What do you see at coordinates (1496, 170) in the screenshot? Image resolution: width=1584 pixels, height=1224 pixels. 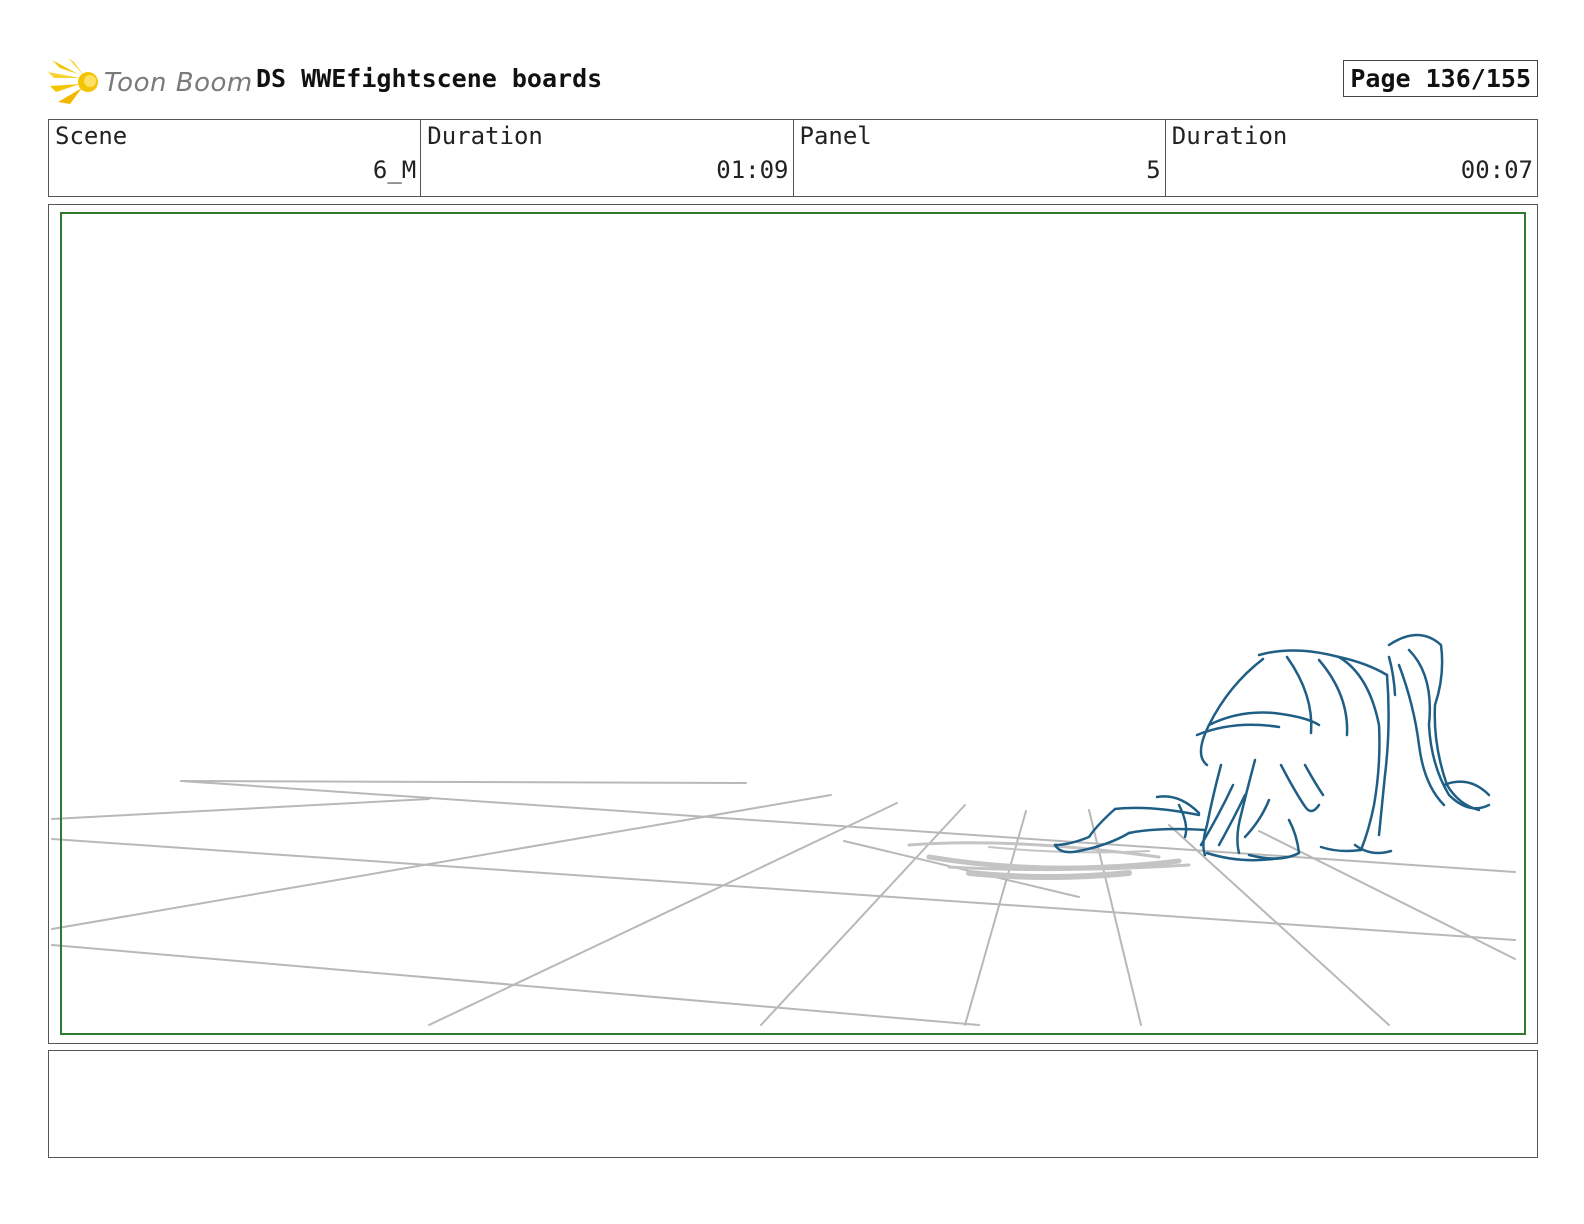 I see `panel-duration-value: 00:07` at bounding box center [1496, 170].